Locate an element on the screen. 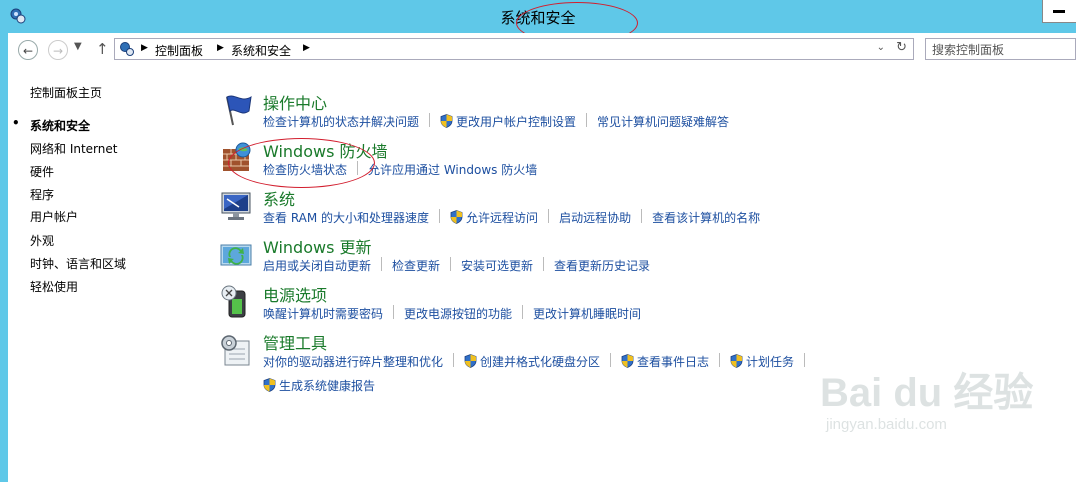 This screenshot has width=1076, height=482. search-input is located at coordinates (1002, 50).